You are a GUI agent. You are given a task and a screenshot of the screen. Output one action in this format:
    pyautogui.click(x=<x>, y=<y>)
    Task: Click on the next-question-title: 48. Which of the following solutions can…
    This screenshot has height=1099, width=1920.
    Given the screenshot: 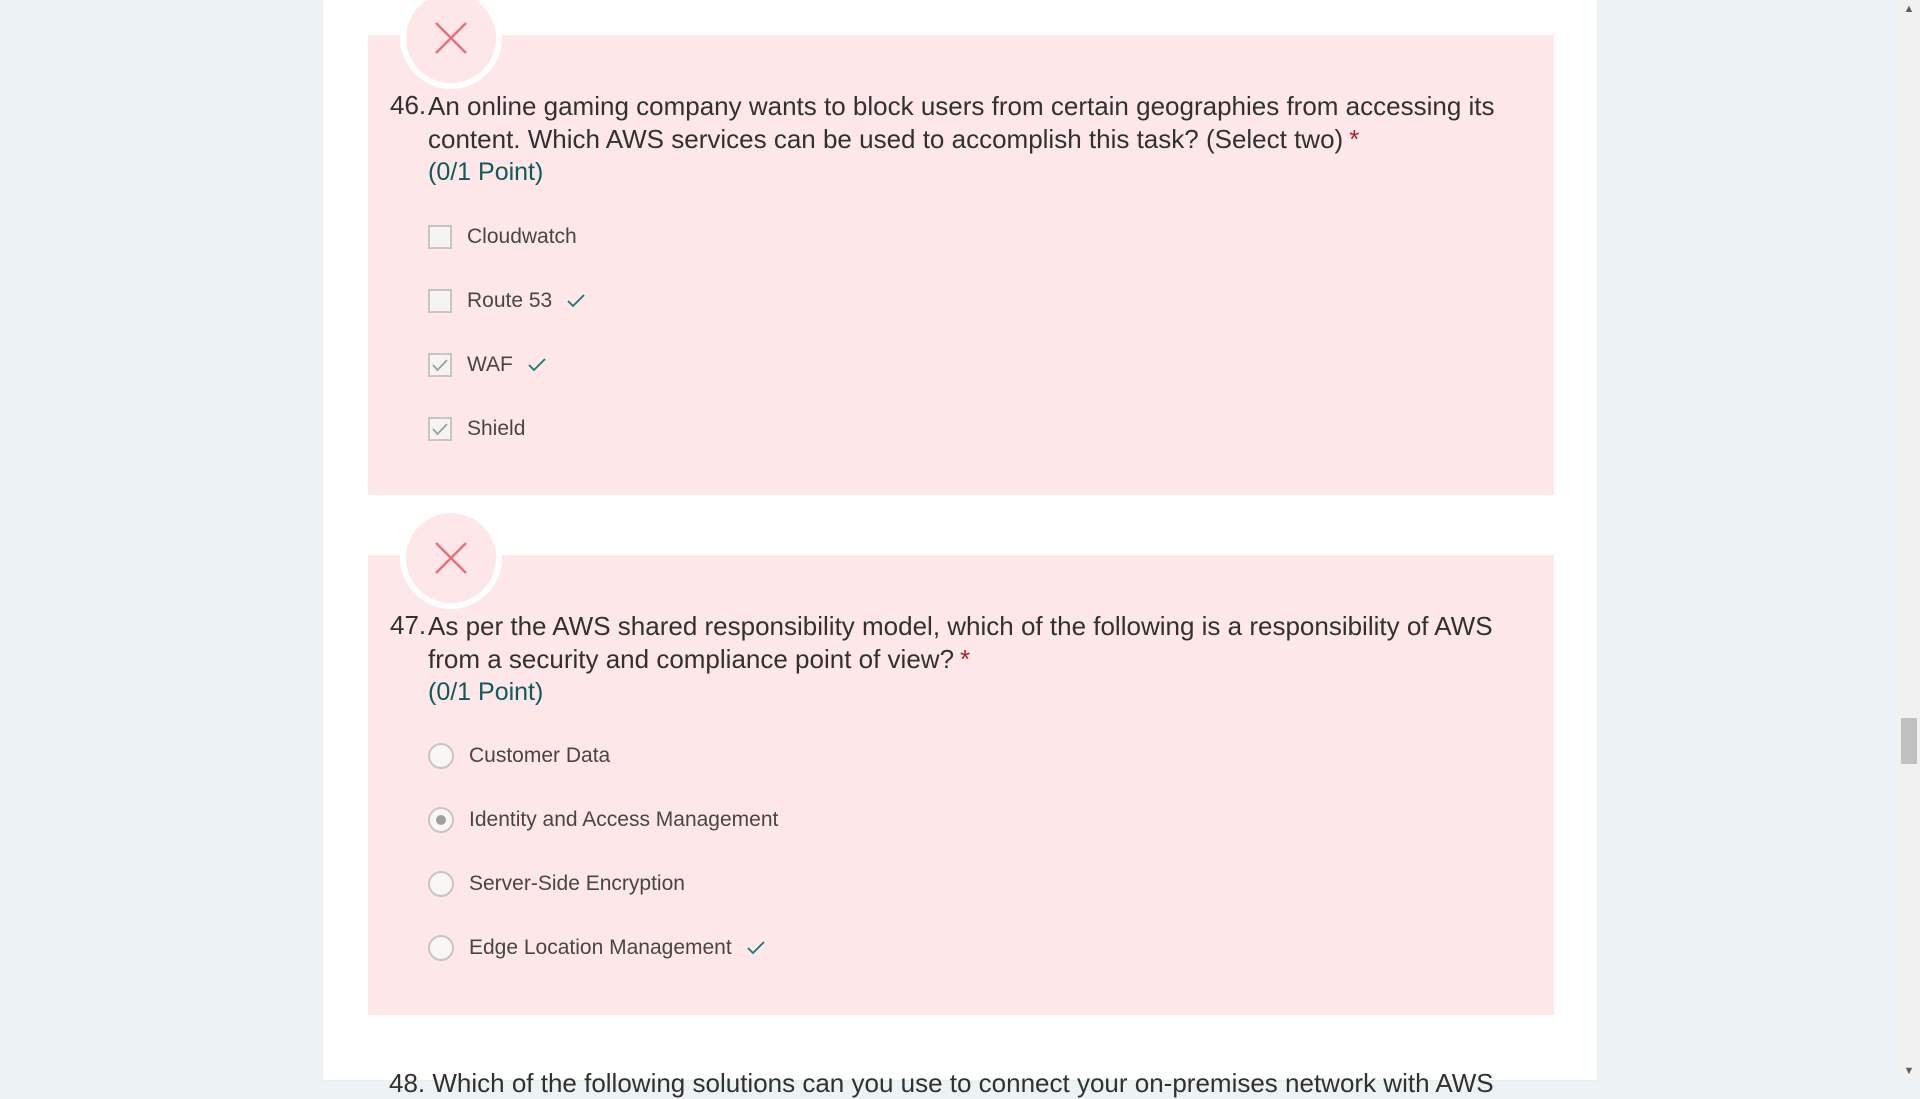 What is the action you would take?
    pyautogui.click(x=941, y=1083)
    